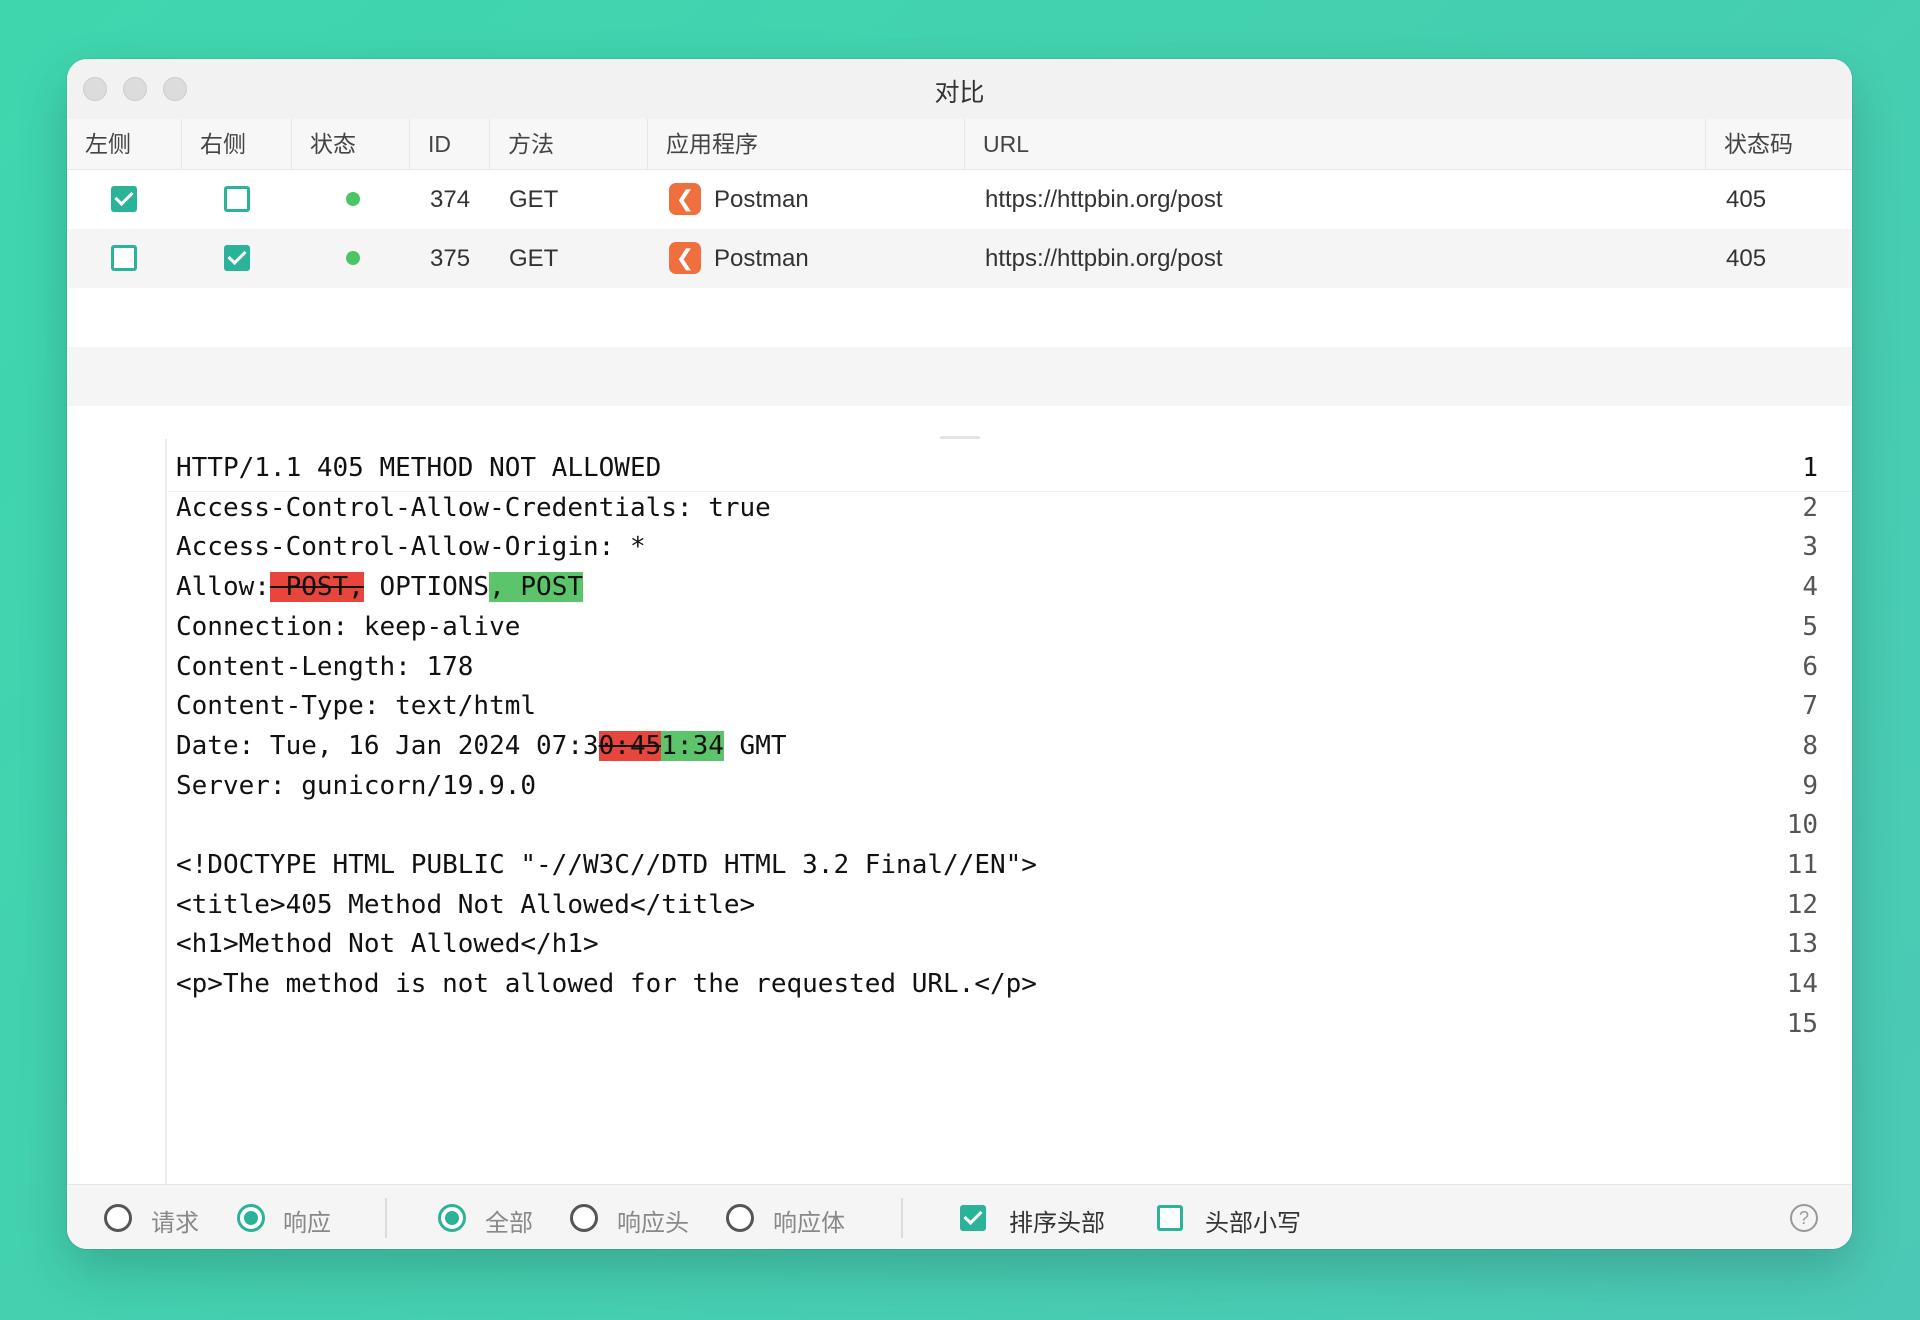 This screenshot has height=1320, width=1920. I want to click on request-radio, so click(118, 1218).